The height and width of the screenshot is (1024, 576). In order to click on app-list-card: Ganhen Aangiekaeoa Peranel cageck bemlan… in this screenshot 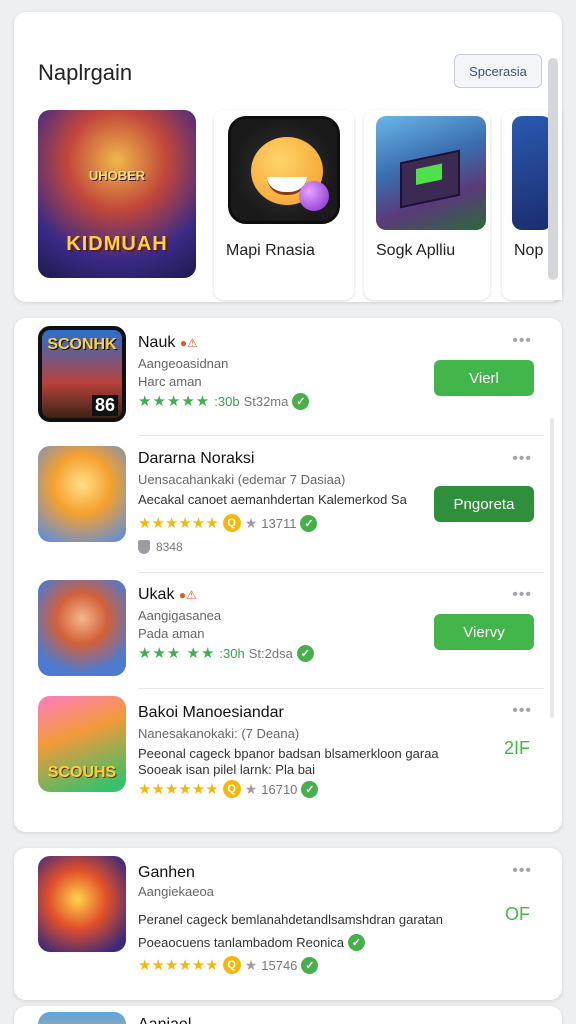, I will do `click(288, 924)`.